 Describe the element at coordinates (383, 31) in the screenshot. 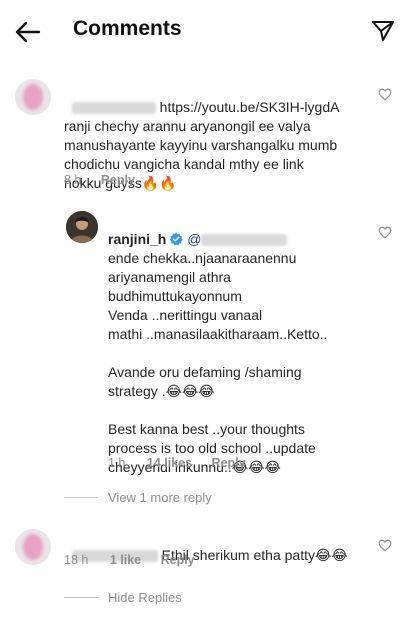

I see `share-send-icon` at that location.